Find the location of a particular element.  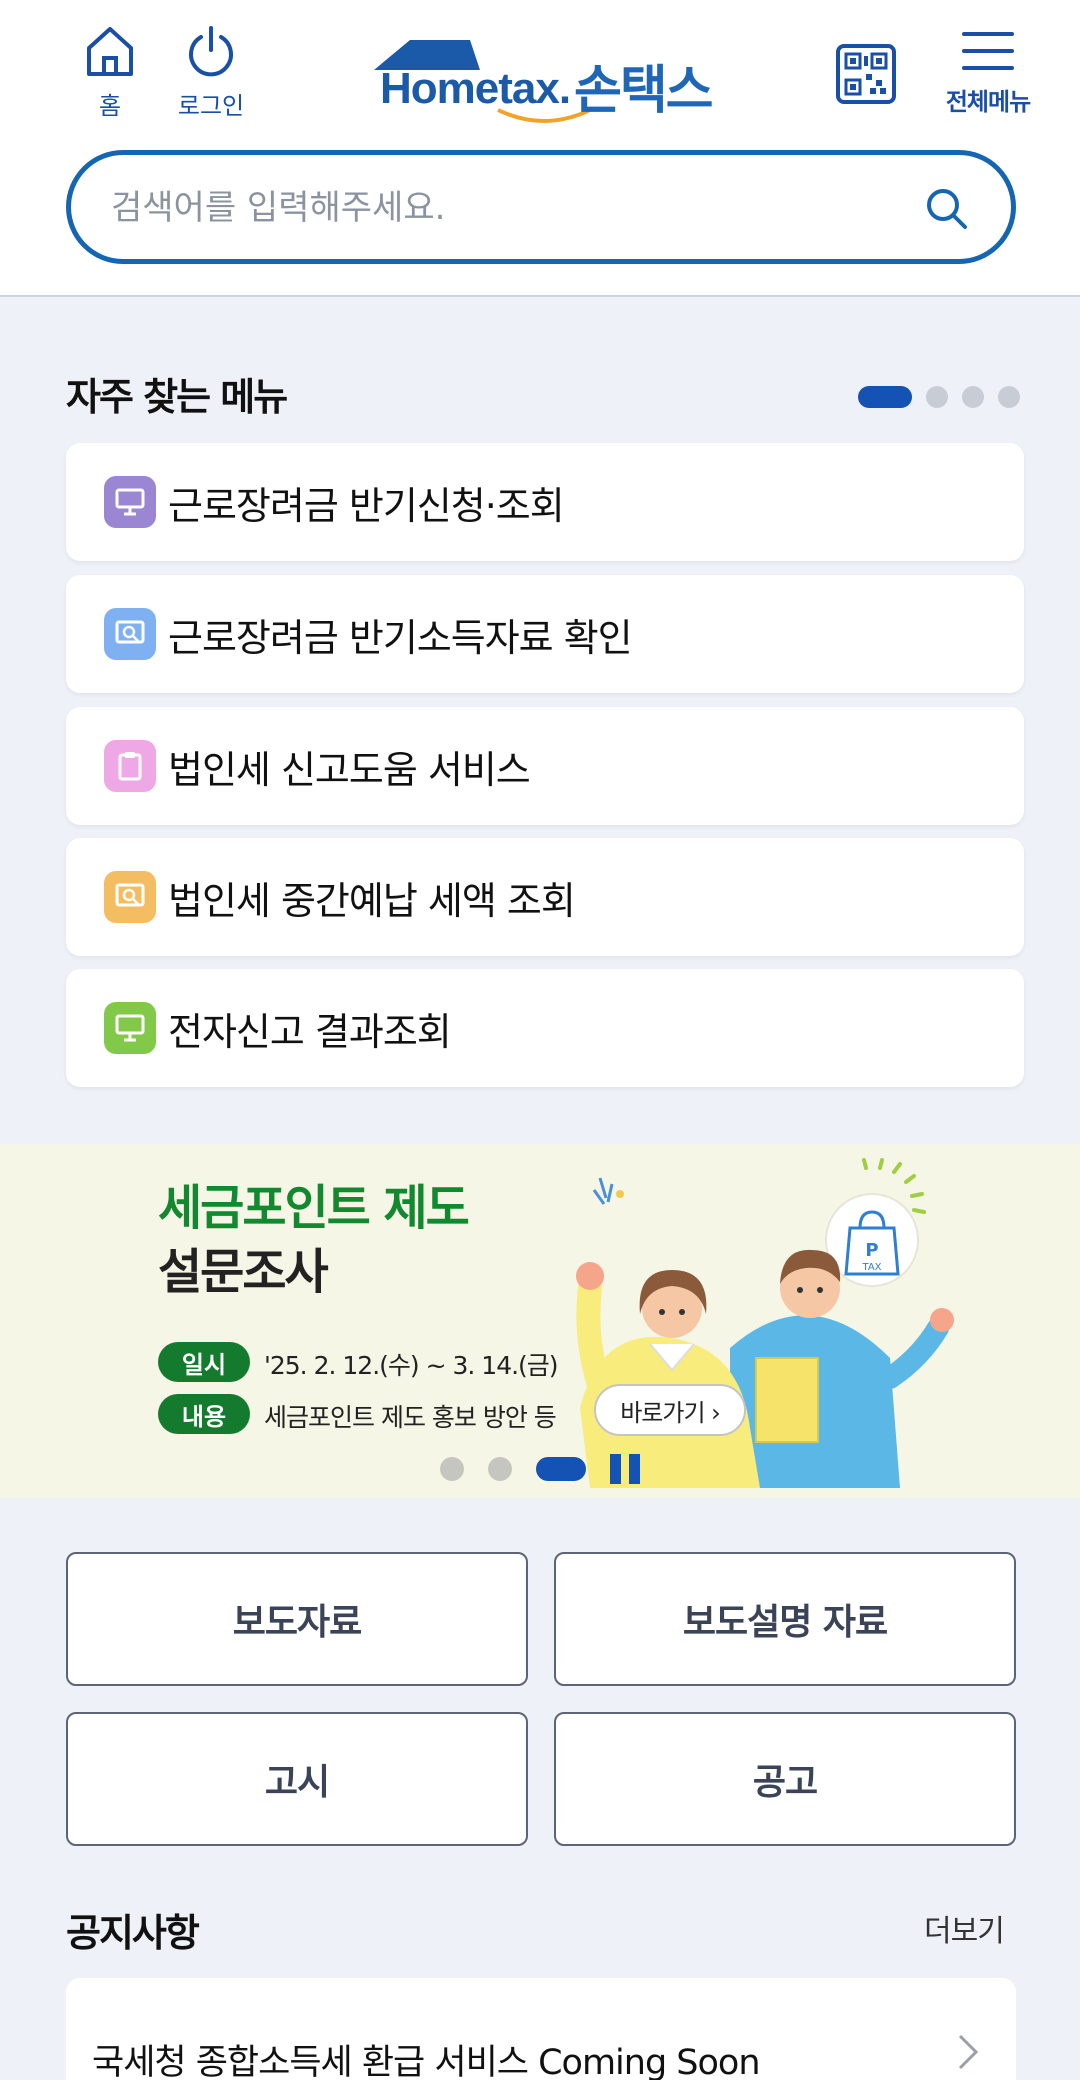

favorite-item-corporate-tax-help: 법인세 신고도움 서비스 is located at coordinates (545, 766).